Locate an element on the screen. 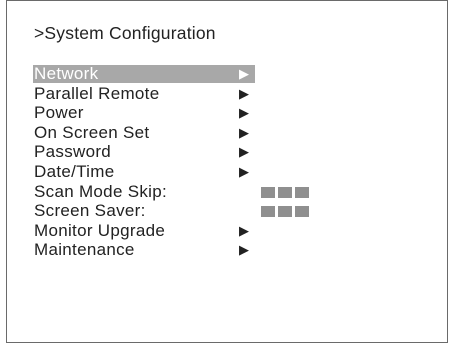 The height and width of the screenshot is (345, 453). menu-item-screen-saver: Screen Saver: is located at coordinates (171, 211).